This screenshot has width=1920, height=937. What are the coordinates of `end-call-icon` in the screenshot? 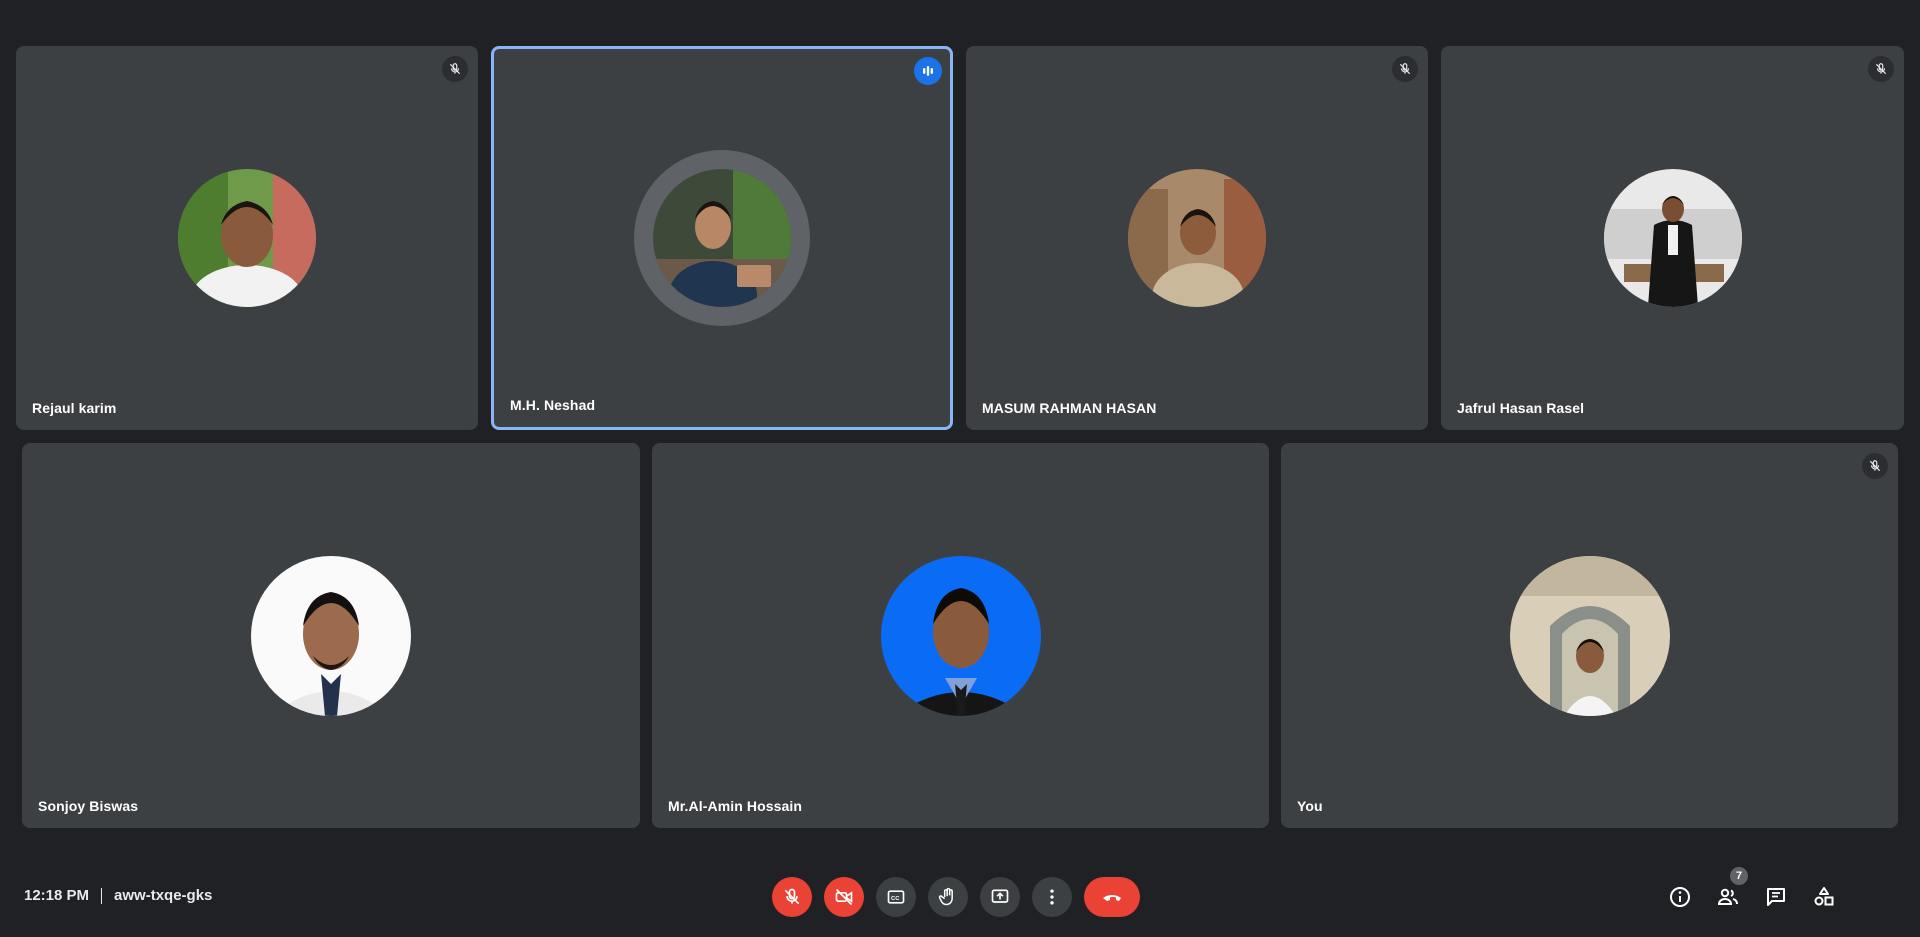 It's located at (1112, 898).